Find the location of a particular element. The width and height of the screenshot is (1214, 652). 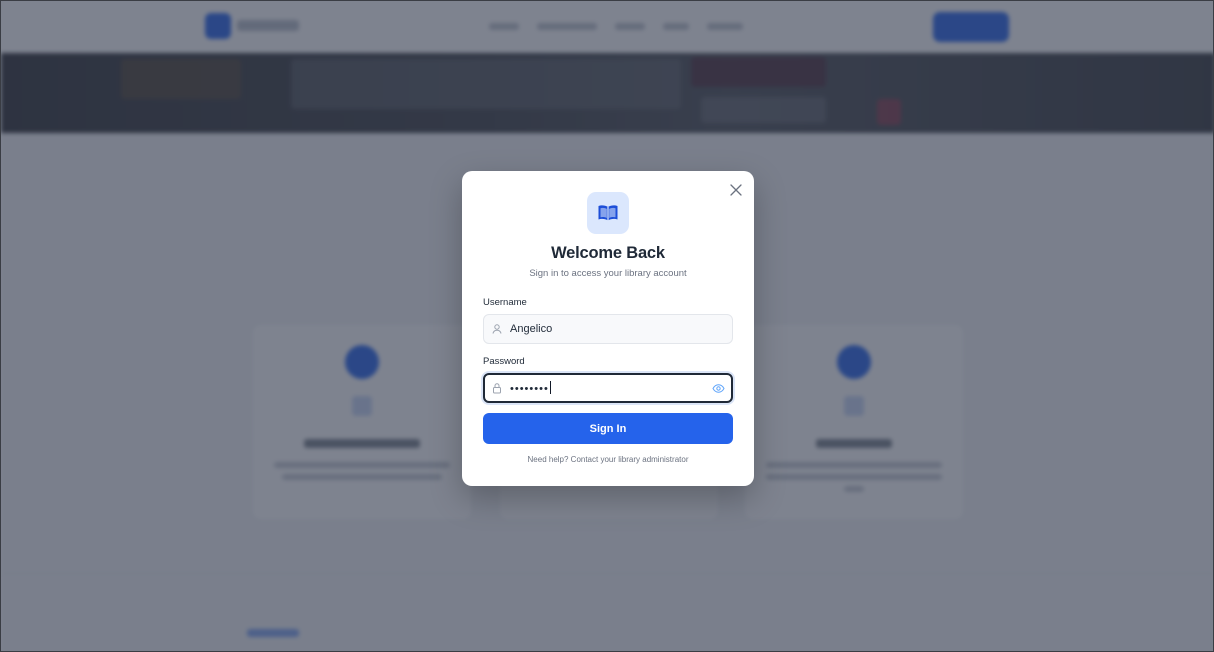

username-field: Angelico is located at coordinates (608, 329).